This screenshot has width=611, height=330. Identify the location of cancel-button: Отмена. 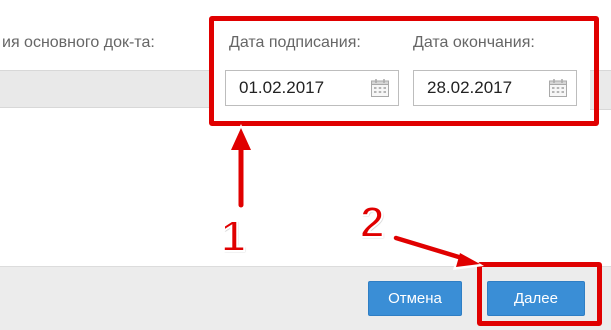
(415, 298).